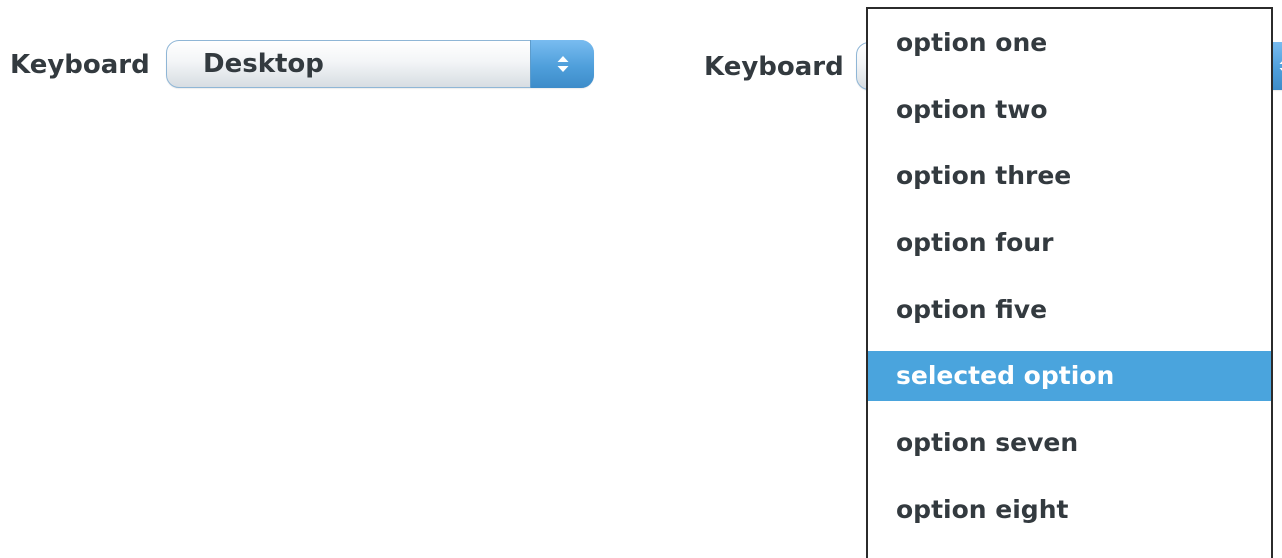 The width and height of the screenshot is (1282, 558). I want to click on keyboard-label-left: Keyboard, so click(80, 65).